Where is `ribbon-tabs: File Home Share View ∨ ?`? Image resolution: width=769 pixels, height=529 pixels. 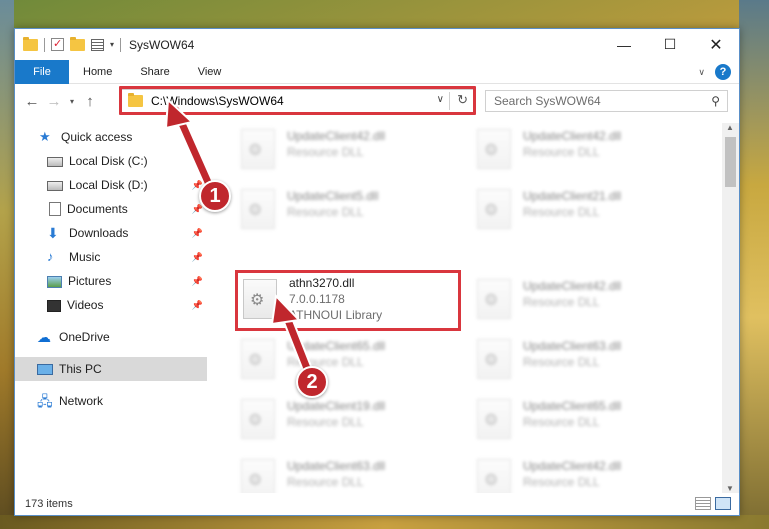 ribbon-tabs: File Home Share View ∨ ? is located at coordinates (377, 71).